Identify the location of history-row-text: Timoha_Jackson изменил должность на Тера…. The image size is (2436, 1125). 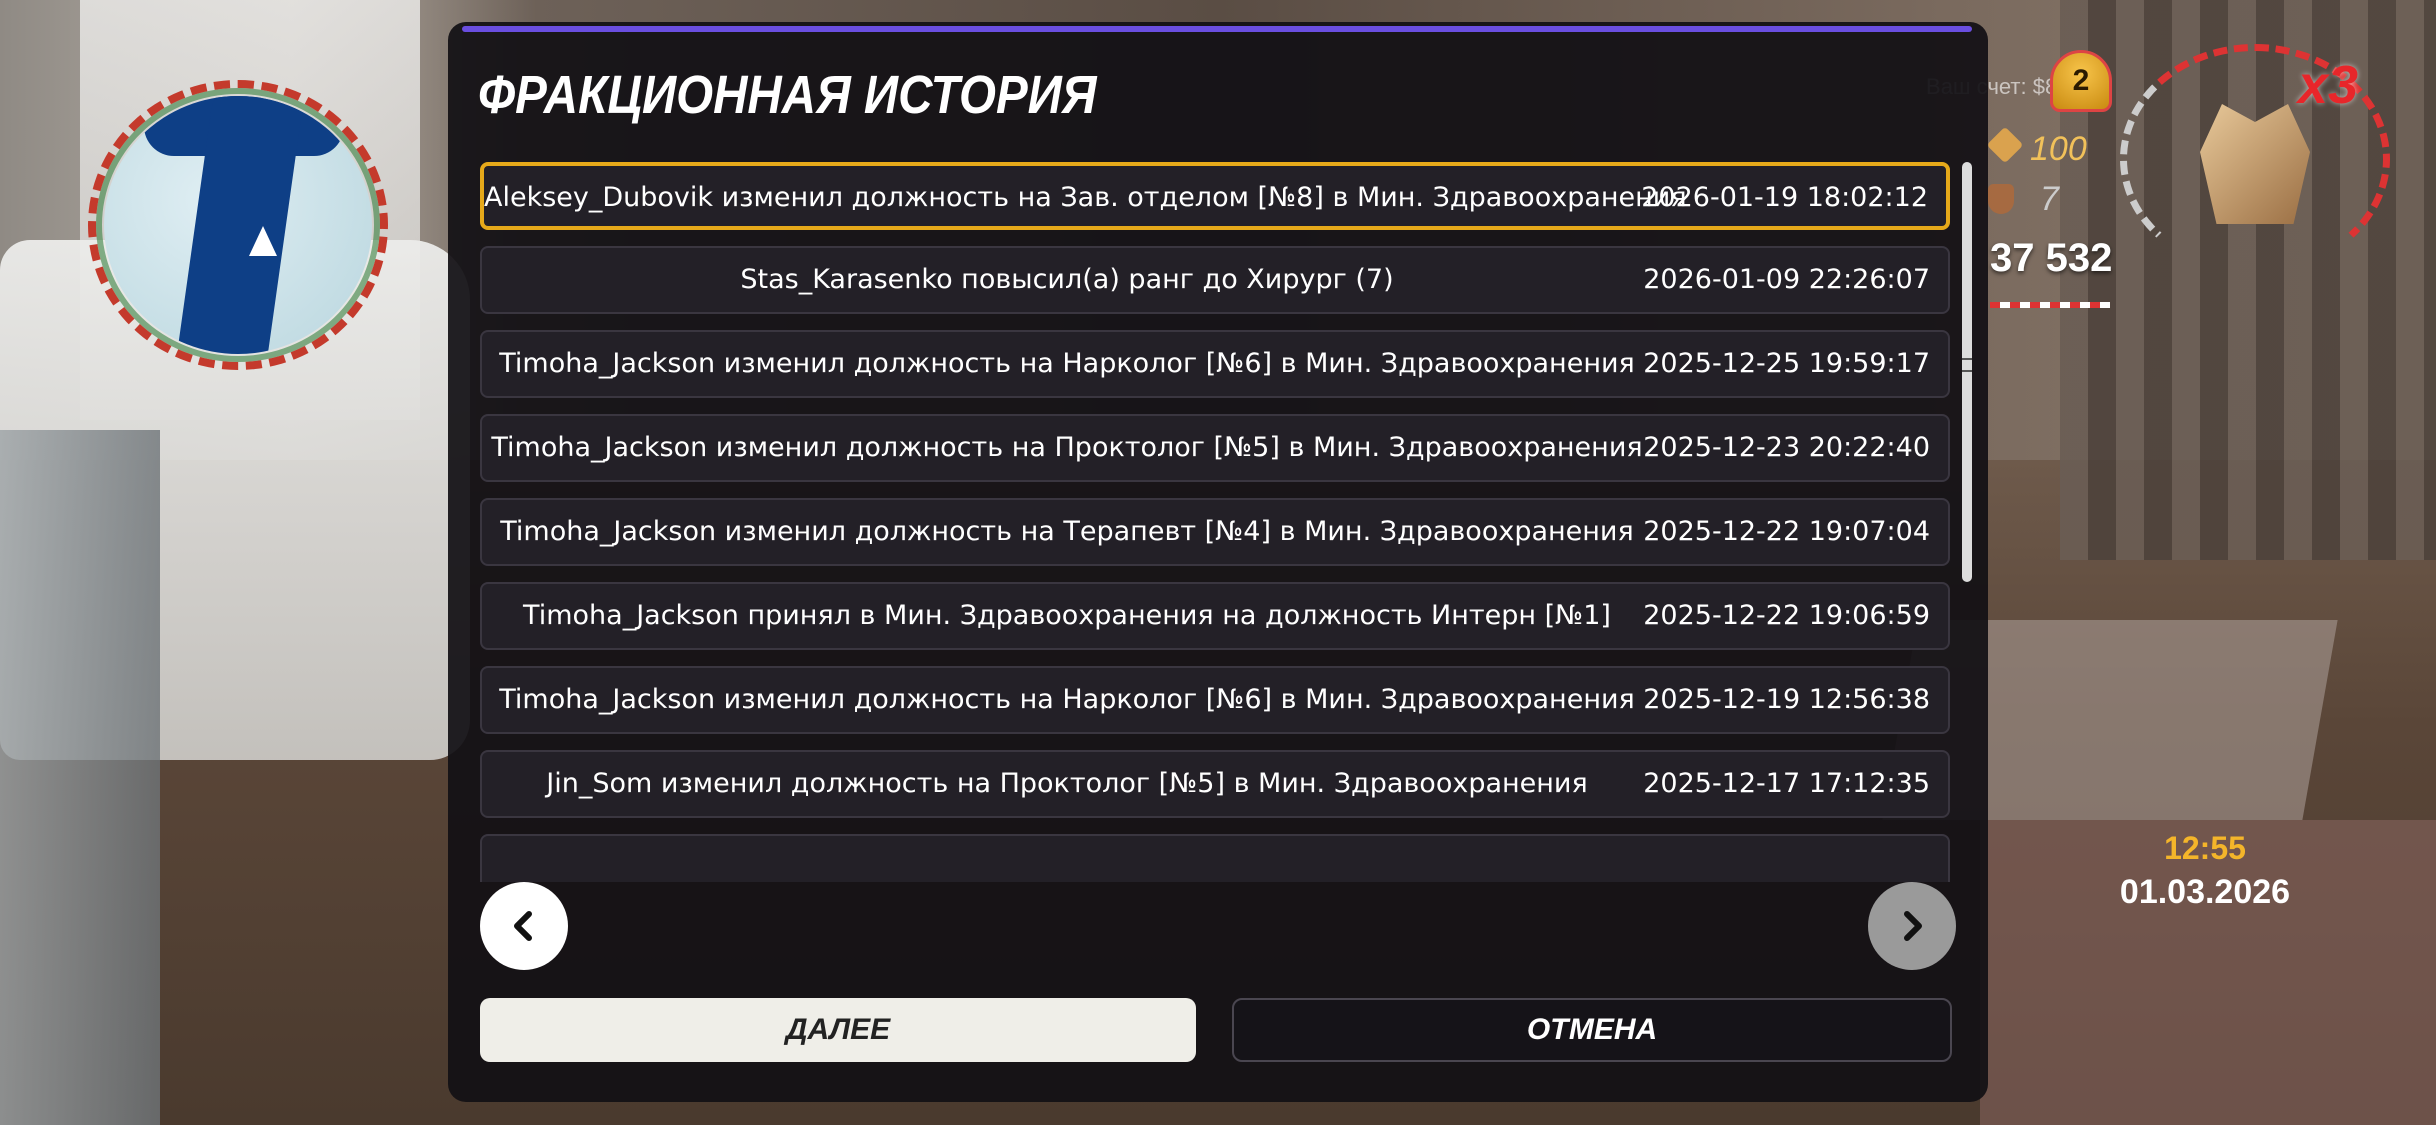
(1067, 531).